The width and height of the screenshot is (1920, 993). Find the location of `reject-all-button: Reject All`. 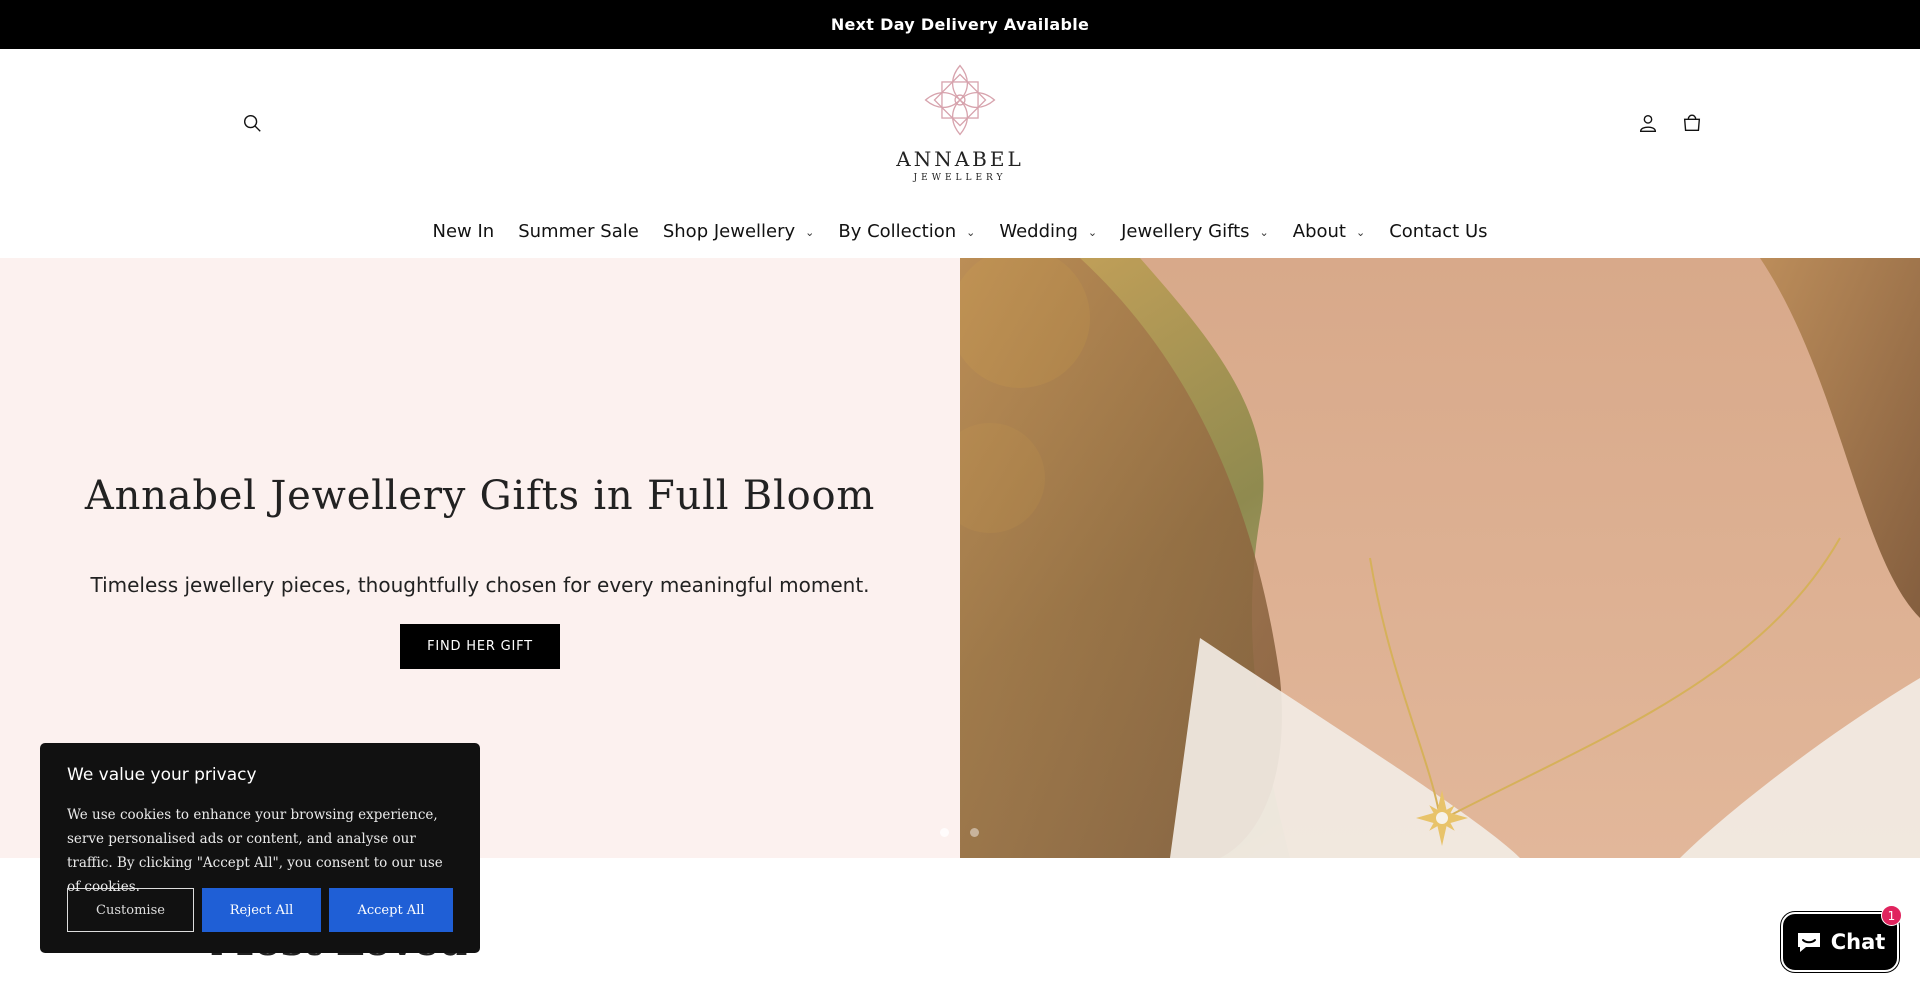

reject-all-button: Reject All is located at coordinates (261, 910).